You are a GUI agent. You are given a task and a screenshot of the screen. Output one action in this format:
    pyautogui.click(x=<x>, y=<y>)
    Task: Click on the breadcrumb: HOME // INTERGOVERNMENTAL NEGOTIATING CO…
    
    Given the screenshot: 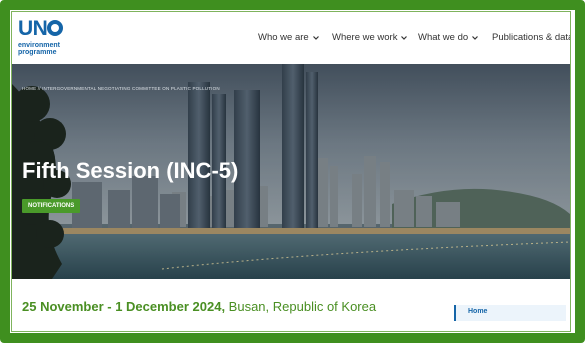 What is the action you would take?
    pyautogui.click(x=121, y=88)
    